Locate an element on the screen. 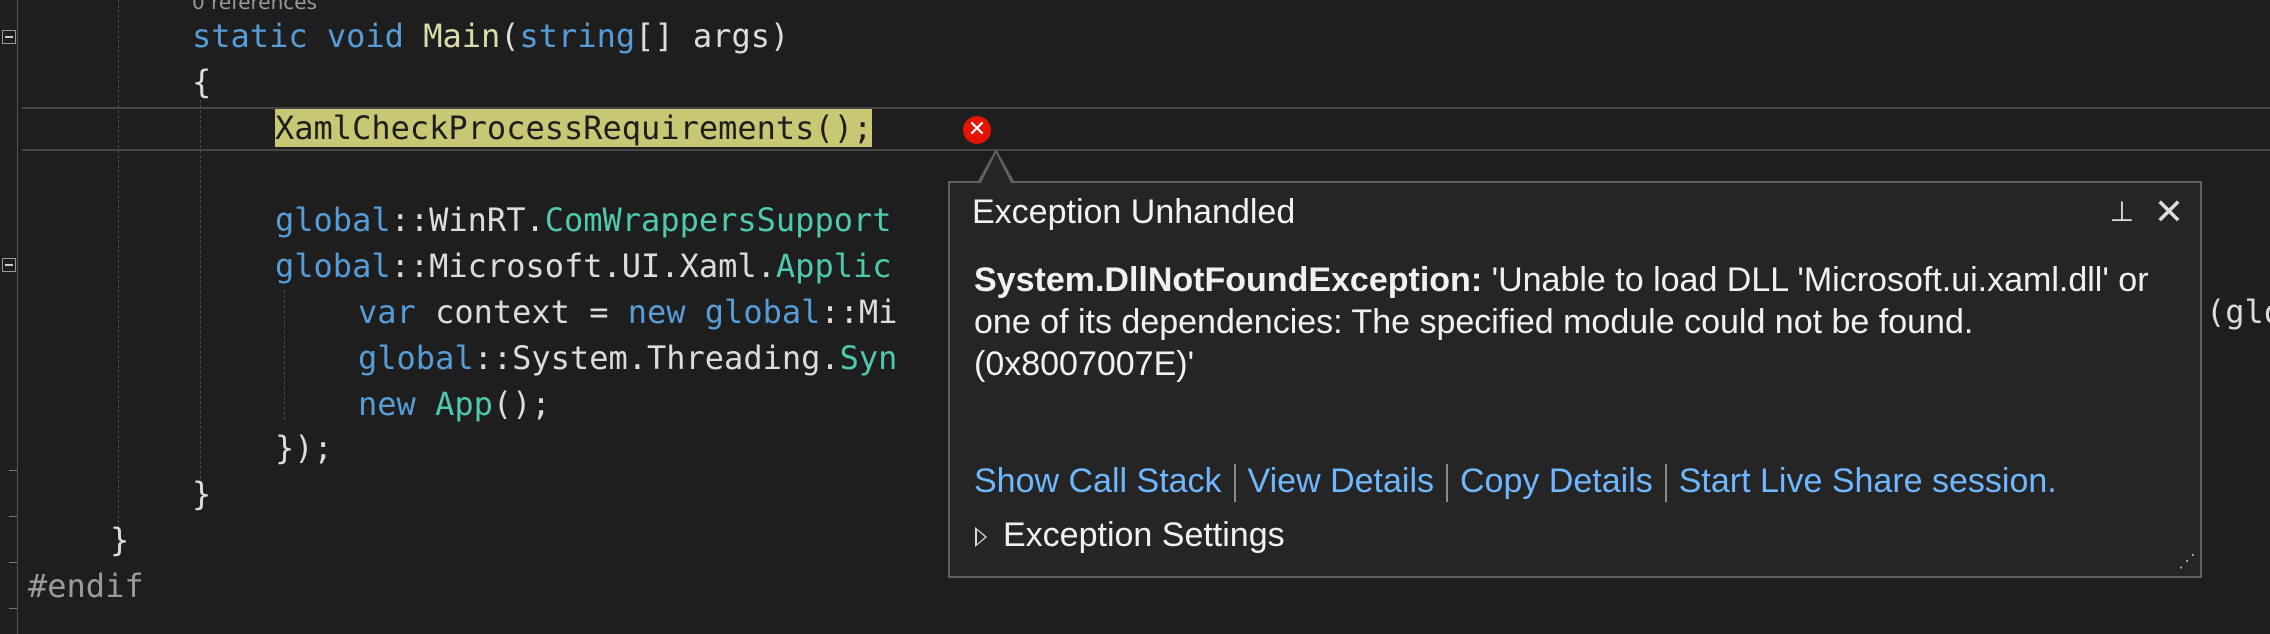 The width and height of the screenshot is (2270, 634). code-text: context = is located at coordinates (521, 312).